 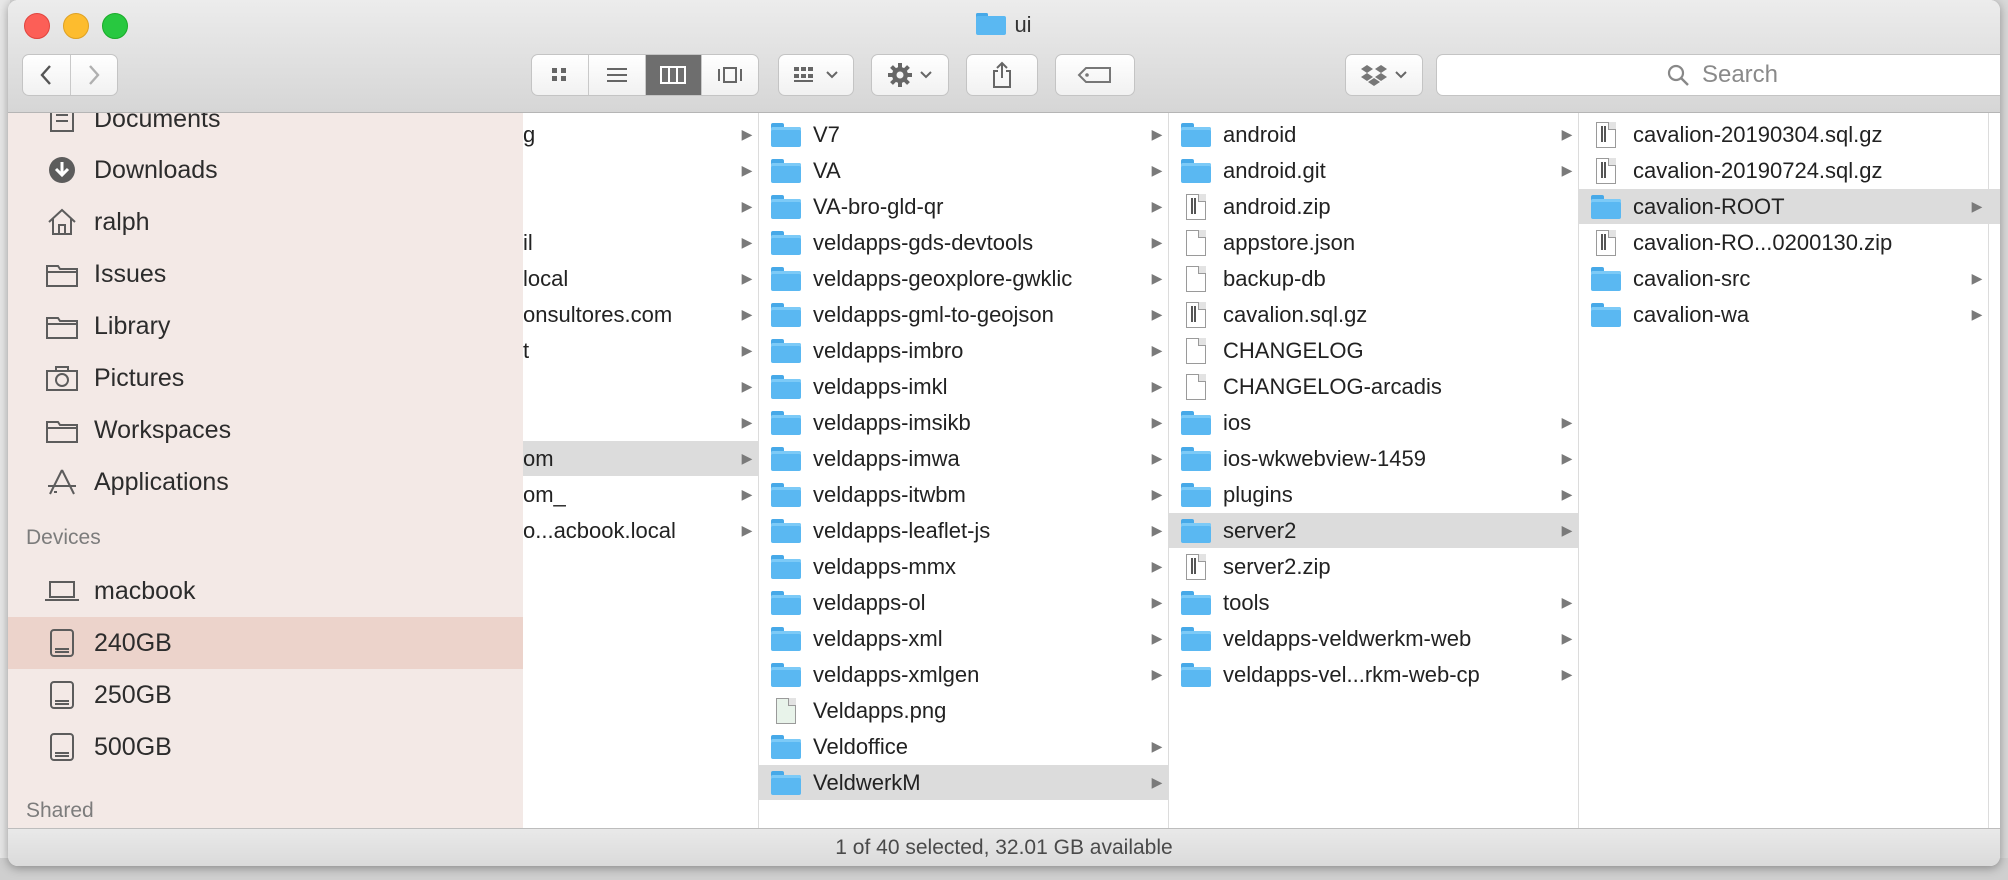 I want to click on column-row: cavalion-src ▶, so click(x=1783, y=278).